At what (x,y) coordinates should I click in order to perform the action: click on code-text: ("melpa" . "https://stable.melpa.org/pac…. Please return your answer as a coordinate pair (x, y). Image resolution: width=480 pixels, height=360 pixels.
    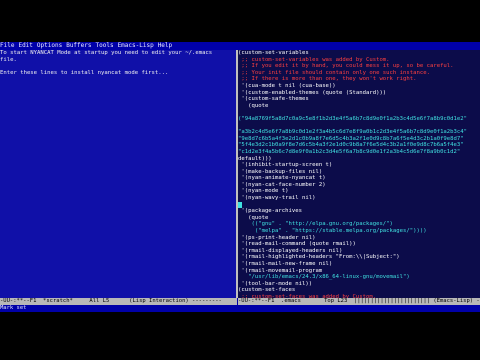
    Looking at the image, I should click on (332, 231).